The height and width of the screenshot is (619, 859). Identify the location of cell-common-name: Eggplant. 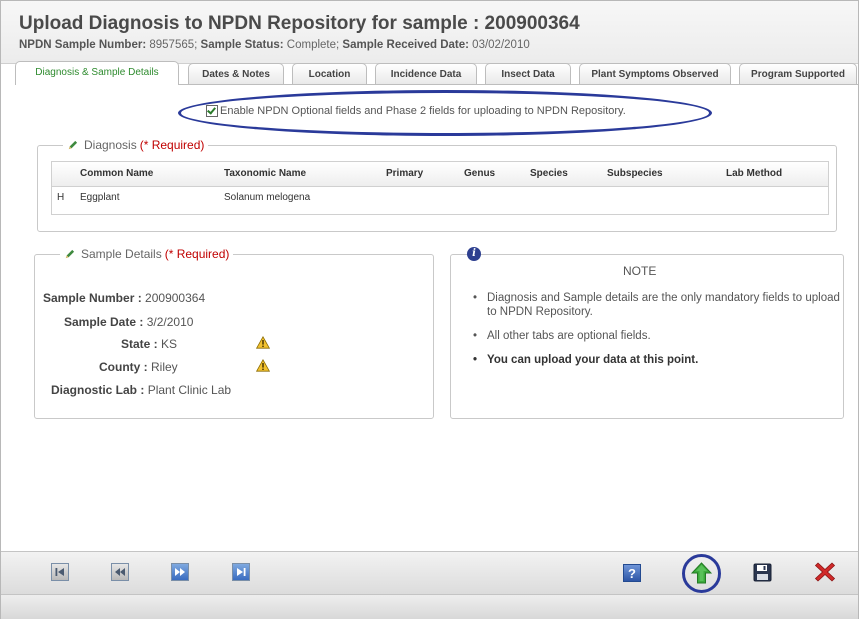
(100, 197).